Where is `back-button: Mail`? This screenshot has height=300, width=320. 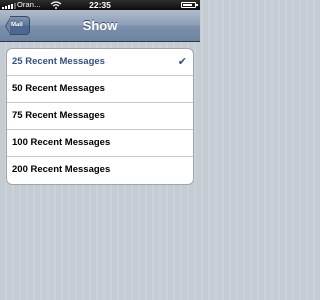
back-button: Mail is located at coordinates (20, 25).